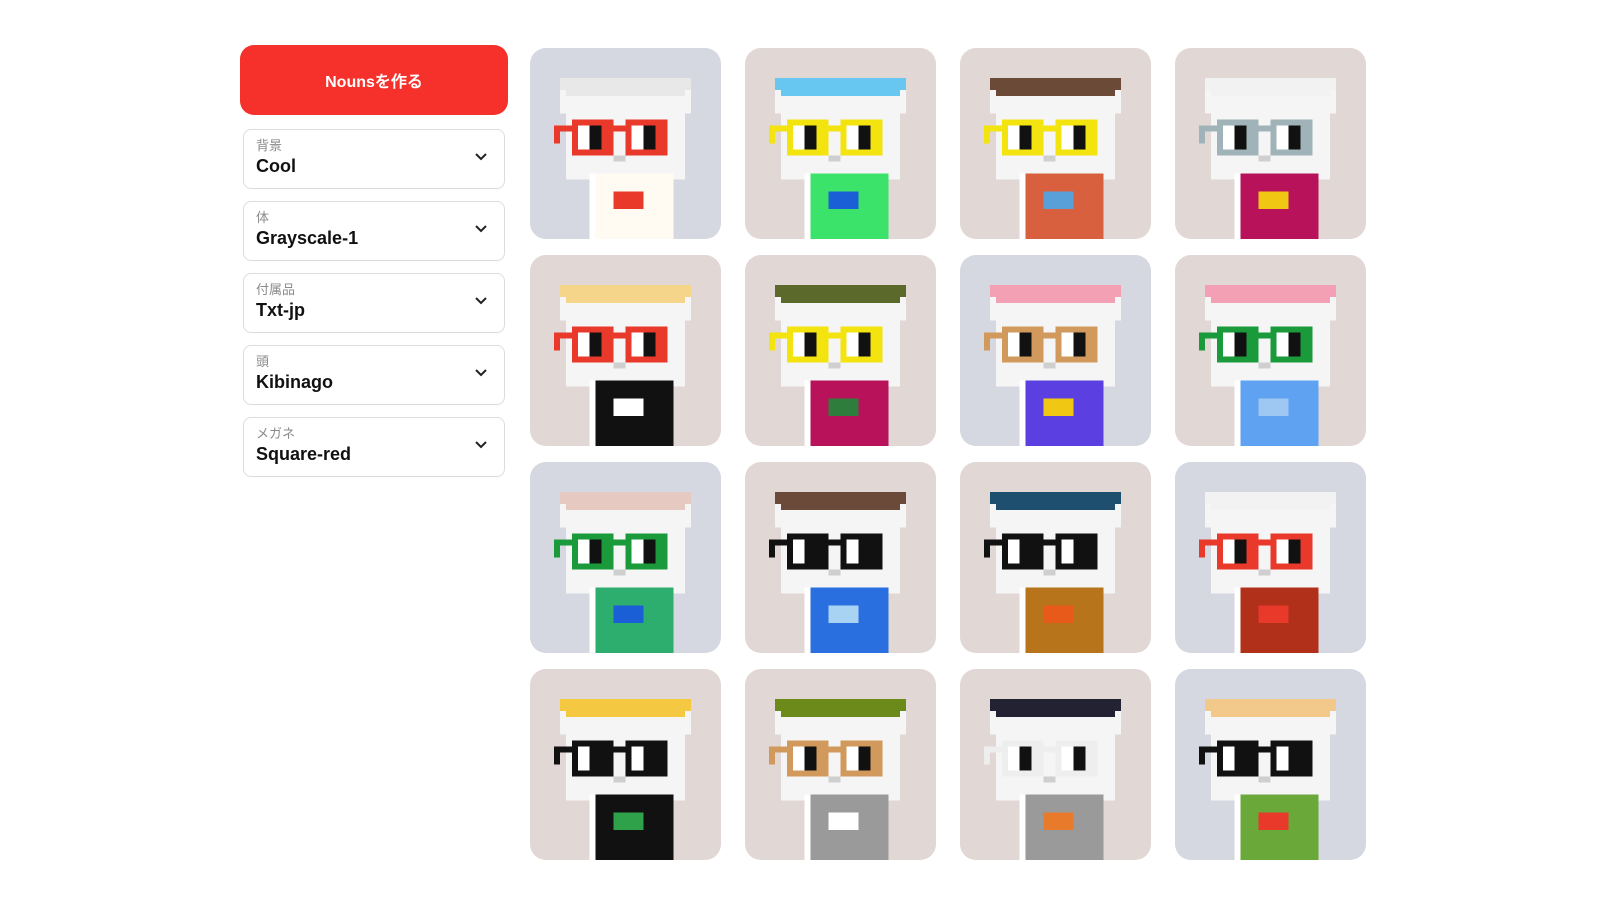 The width and height of the screenshot is (1600, 900). Describe the element at coordinates (374, 375) in the screenshot. I see `select-head: 頭 Kibinago` at that location.